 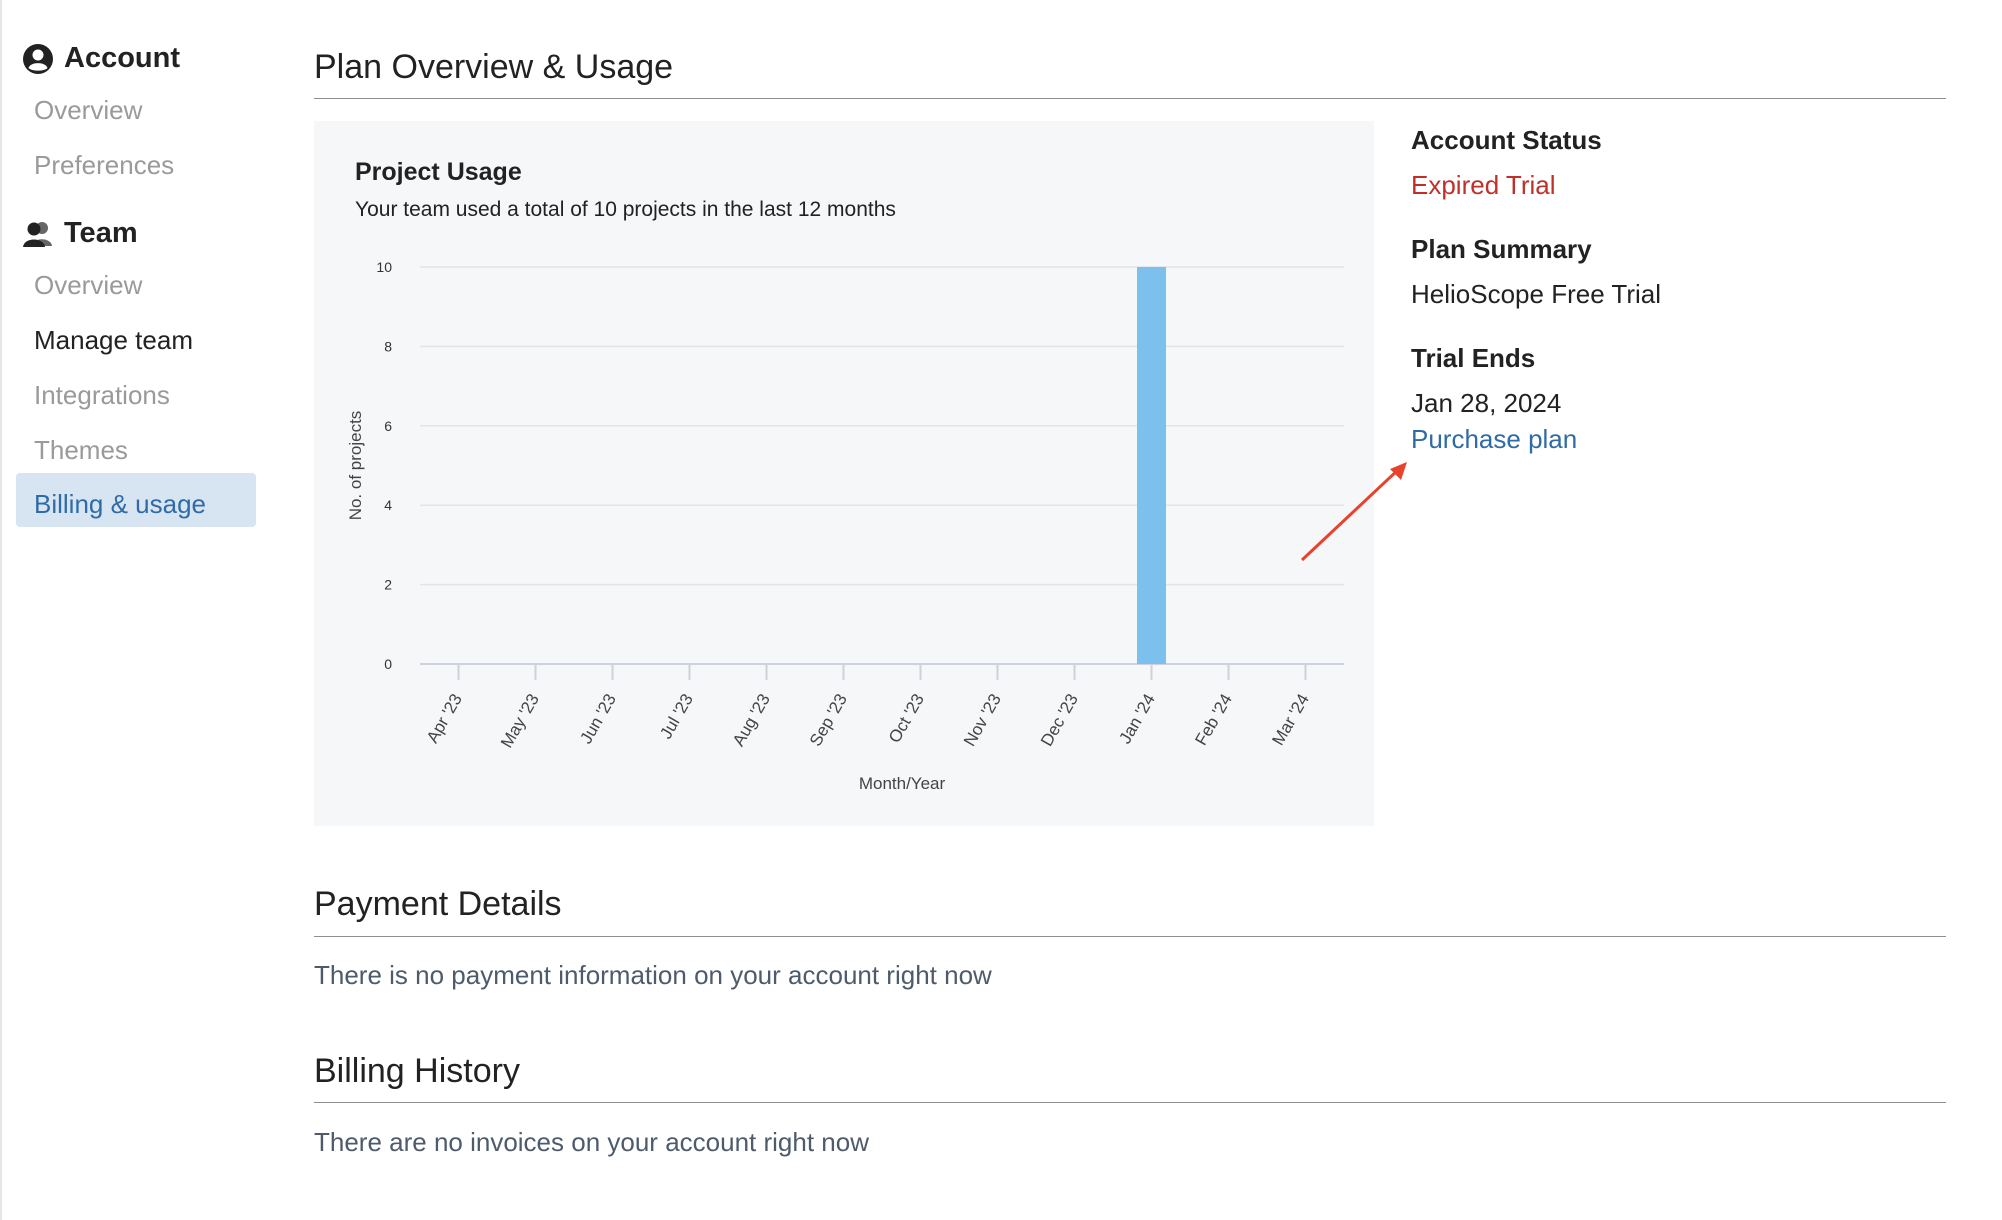 I want to click on sidebar-section-team: Team, so click(x=80, y=233).